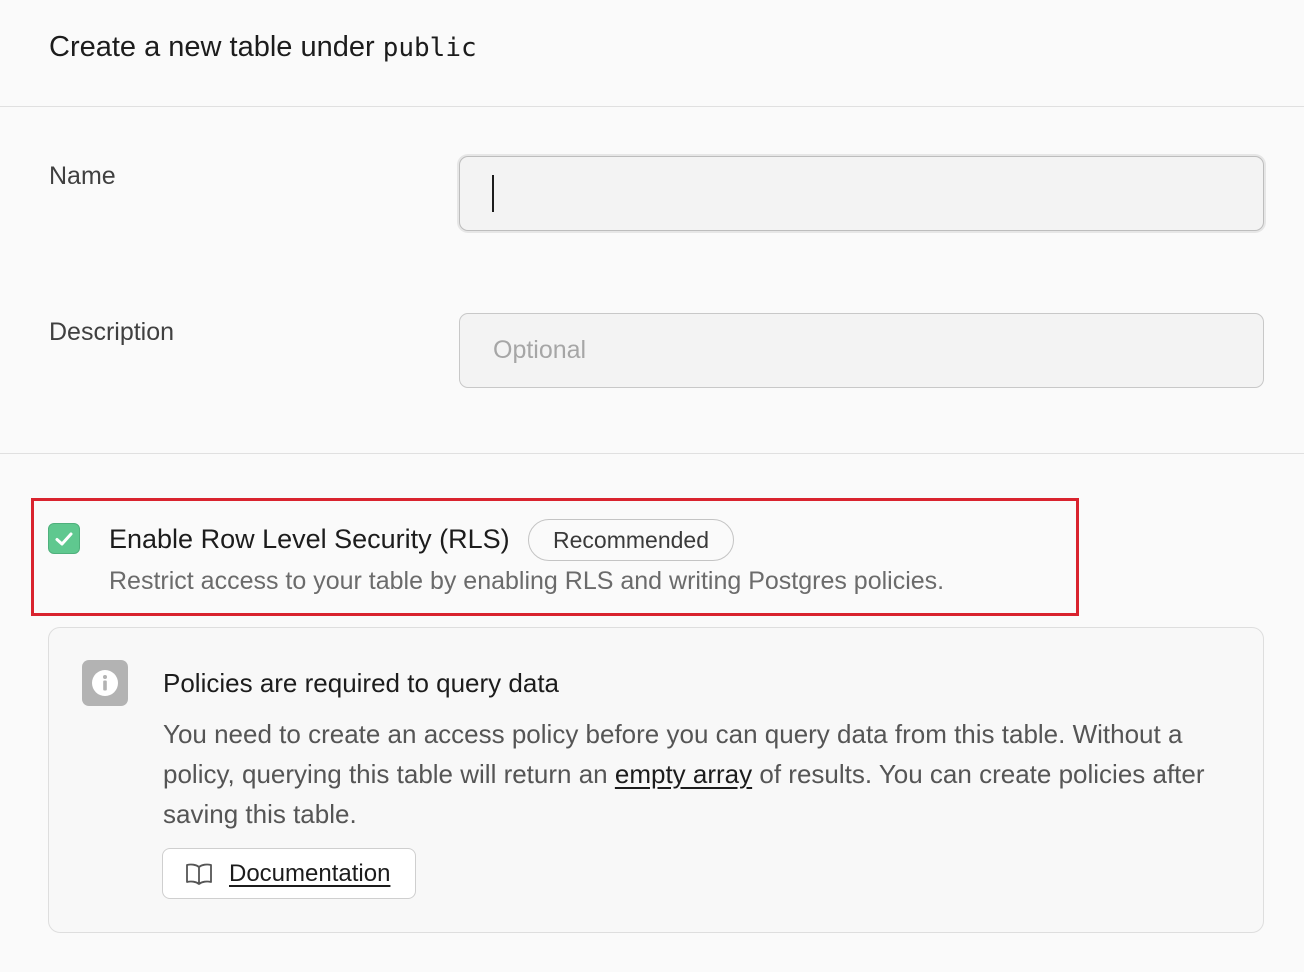  What do you see at coordinates (112, 332) in the screenshot?
I see `description-label: Description` at bounding box center [112, 332].